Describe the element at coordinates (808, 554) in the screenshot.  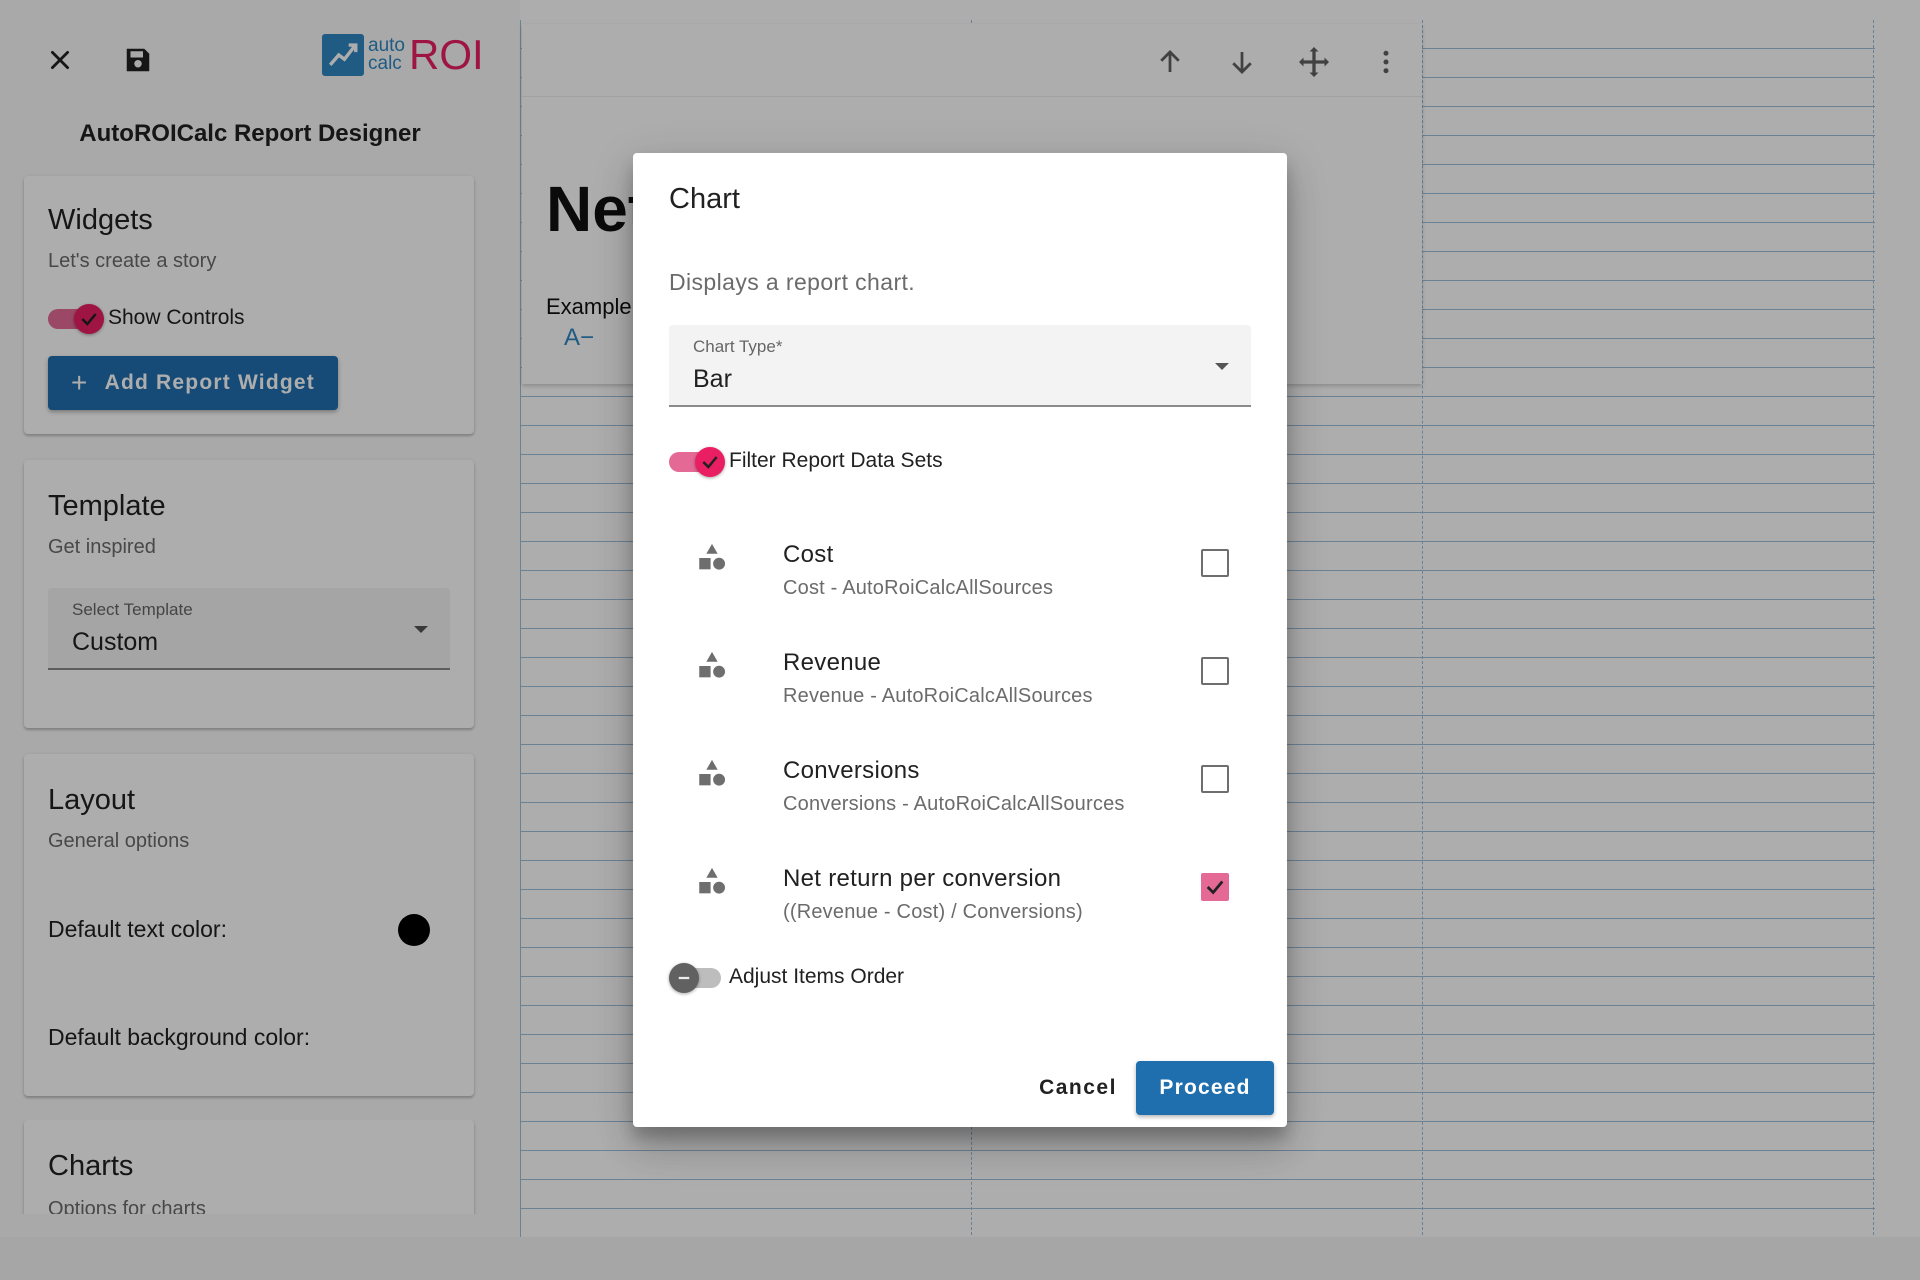
I see `dataset-name: Cost` at that location.